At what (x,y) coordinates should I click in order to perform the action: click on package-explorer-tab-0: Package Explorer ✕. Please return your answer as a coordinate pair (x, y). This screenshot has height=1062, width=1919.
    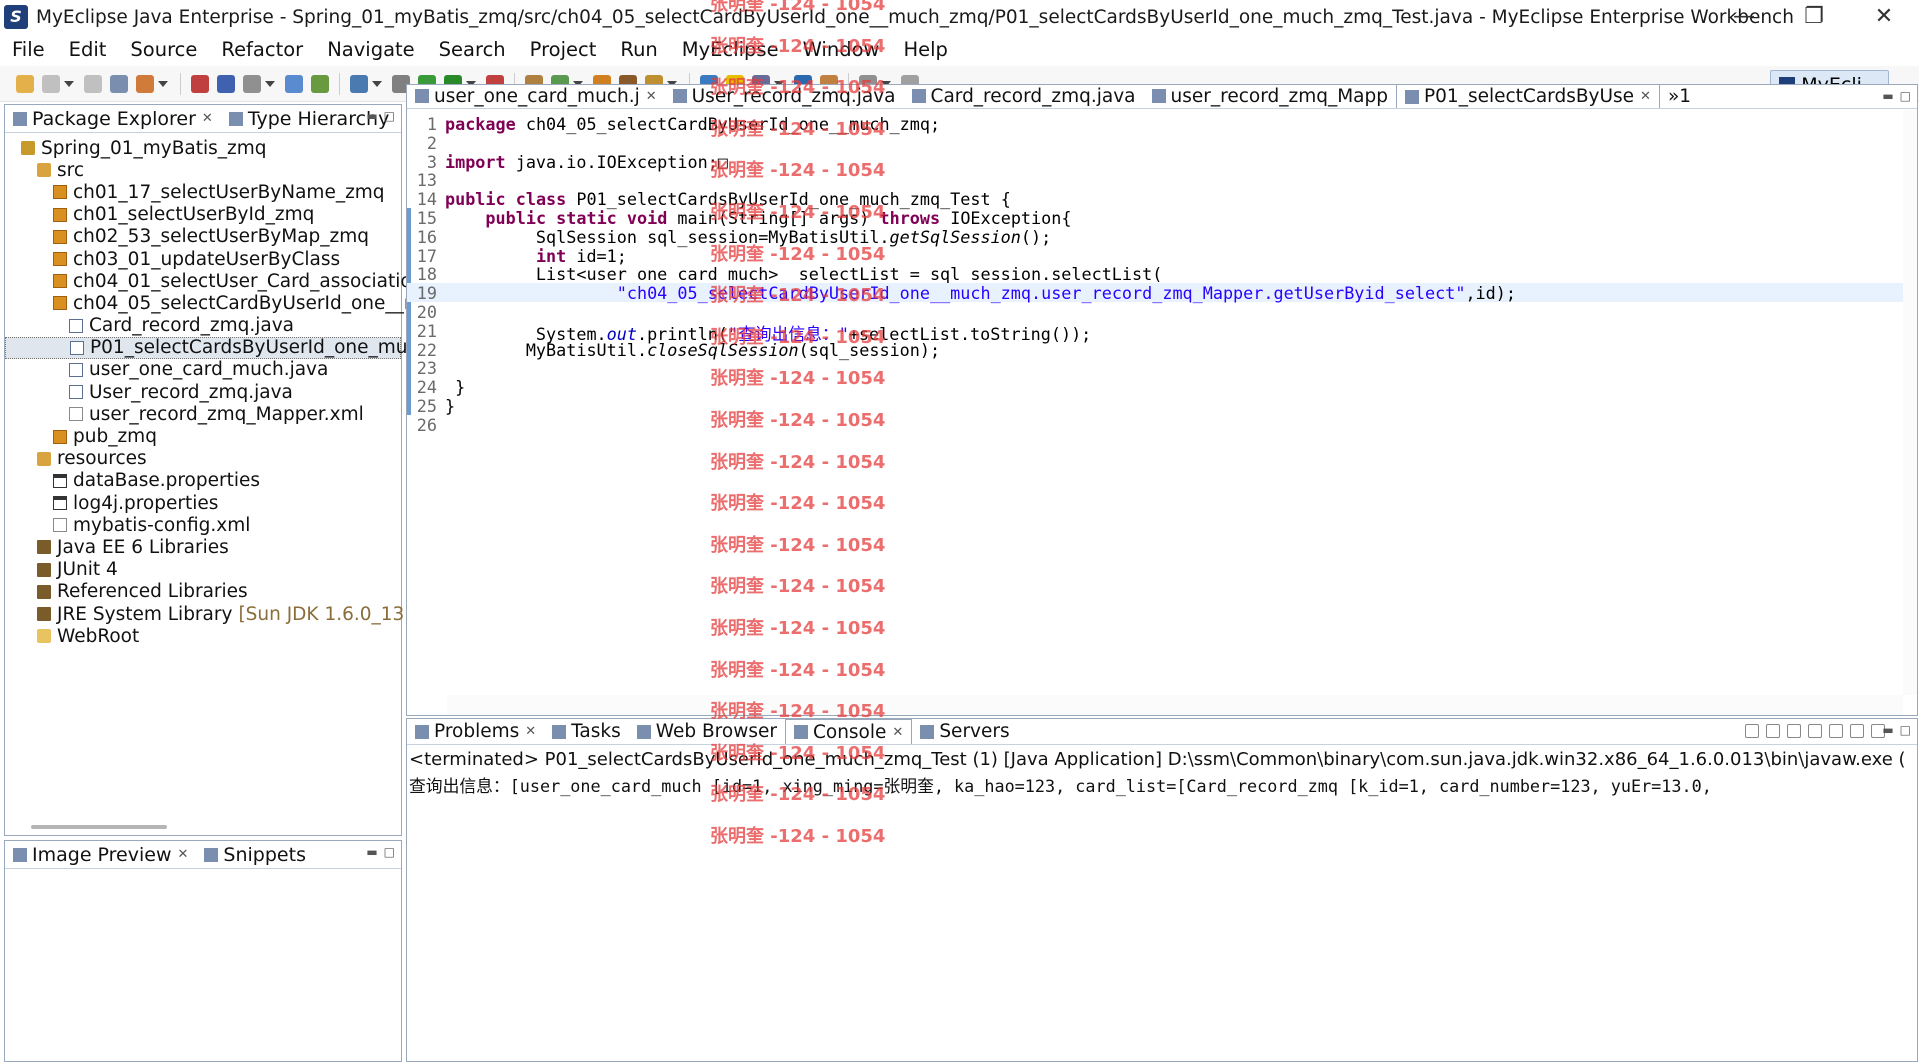
    Looking at the image, I should click on (113, 118).